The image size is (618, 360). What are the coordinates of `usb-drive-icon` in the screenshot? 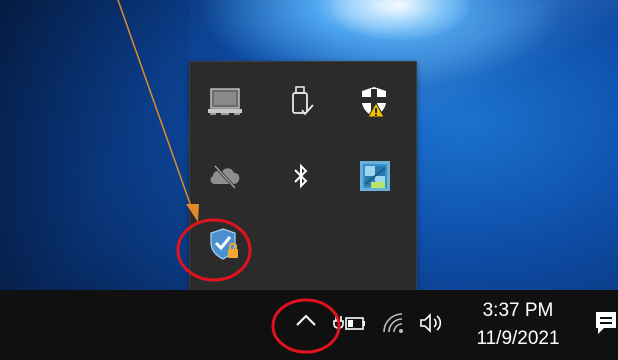 It's located at (301, 102).